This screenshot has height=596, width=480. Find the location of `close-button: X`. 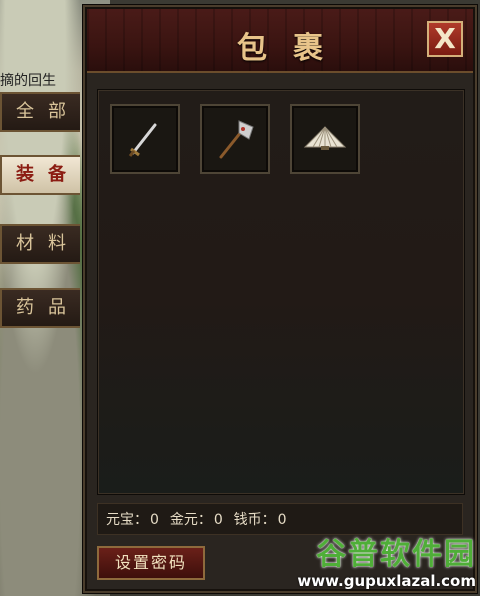

close-button: X is located at coordinates (445, 39).